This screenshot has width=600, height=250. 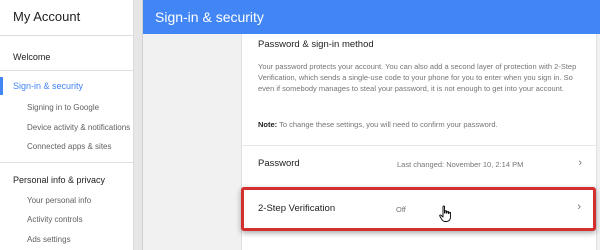 I want to click on sidebar-item-signing-in: Signing in to Google, so click(x=66, y=107).